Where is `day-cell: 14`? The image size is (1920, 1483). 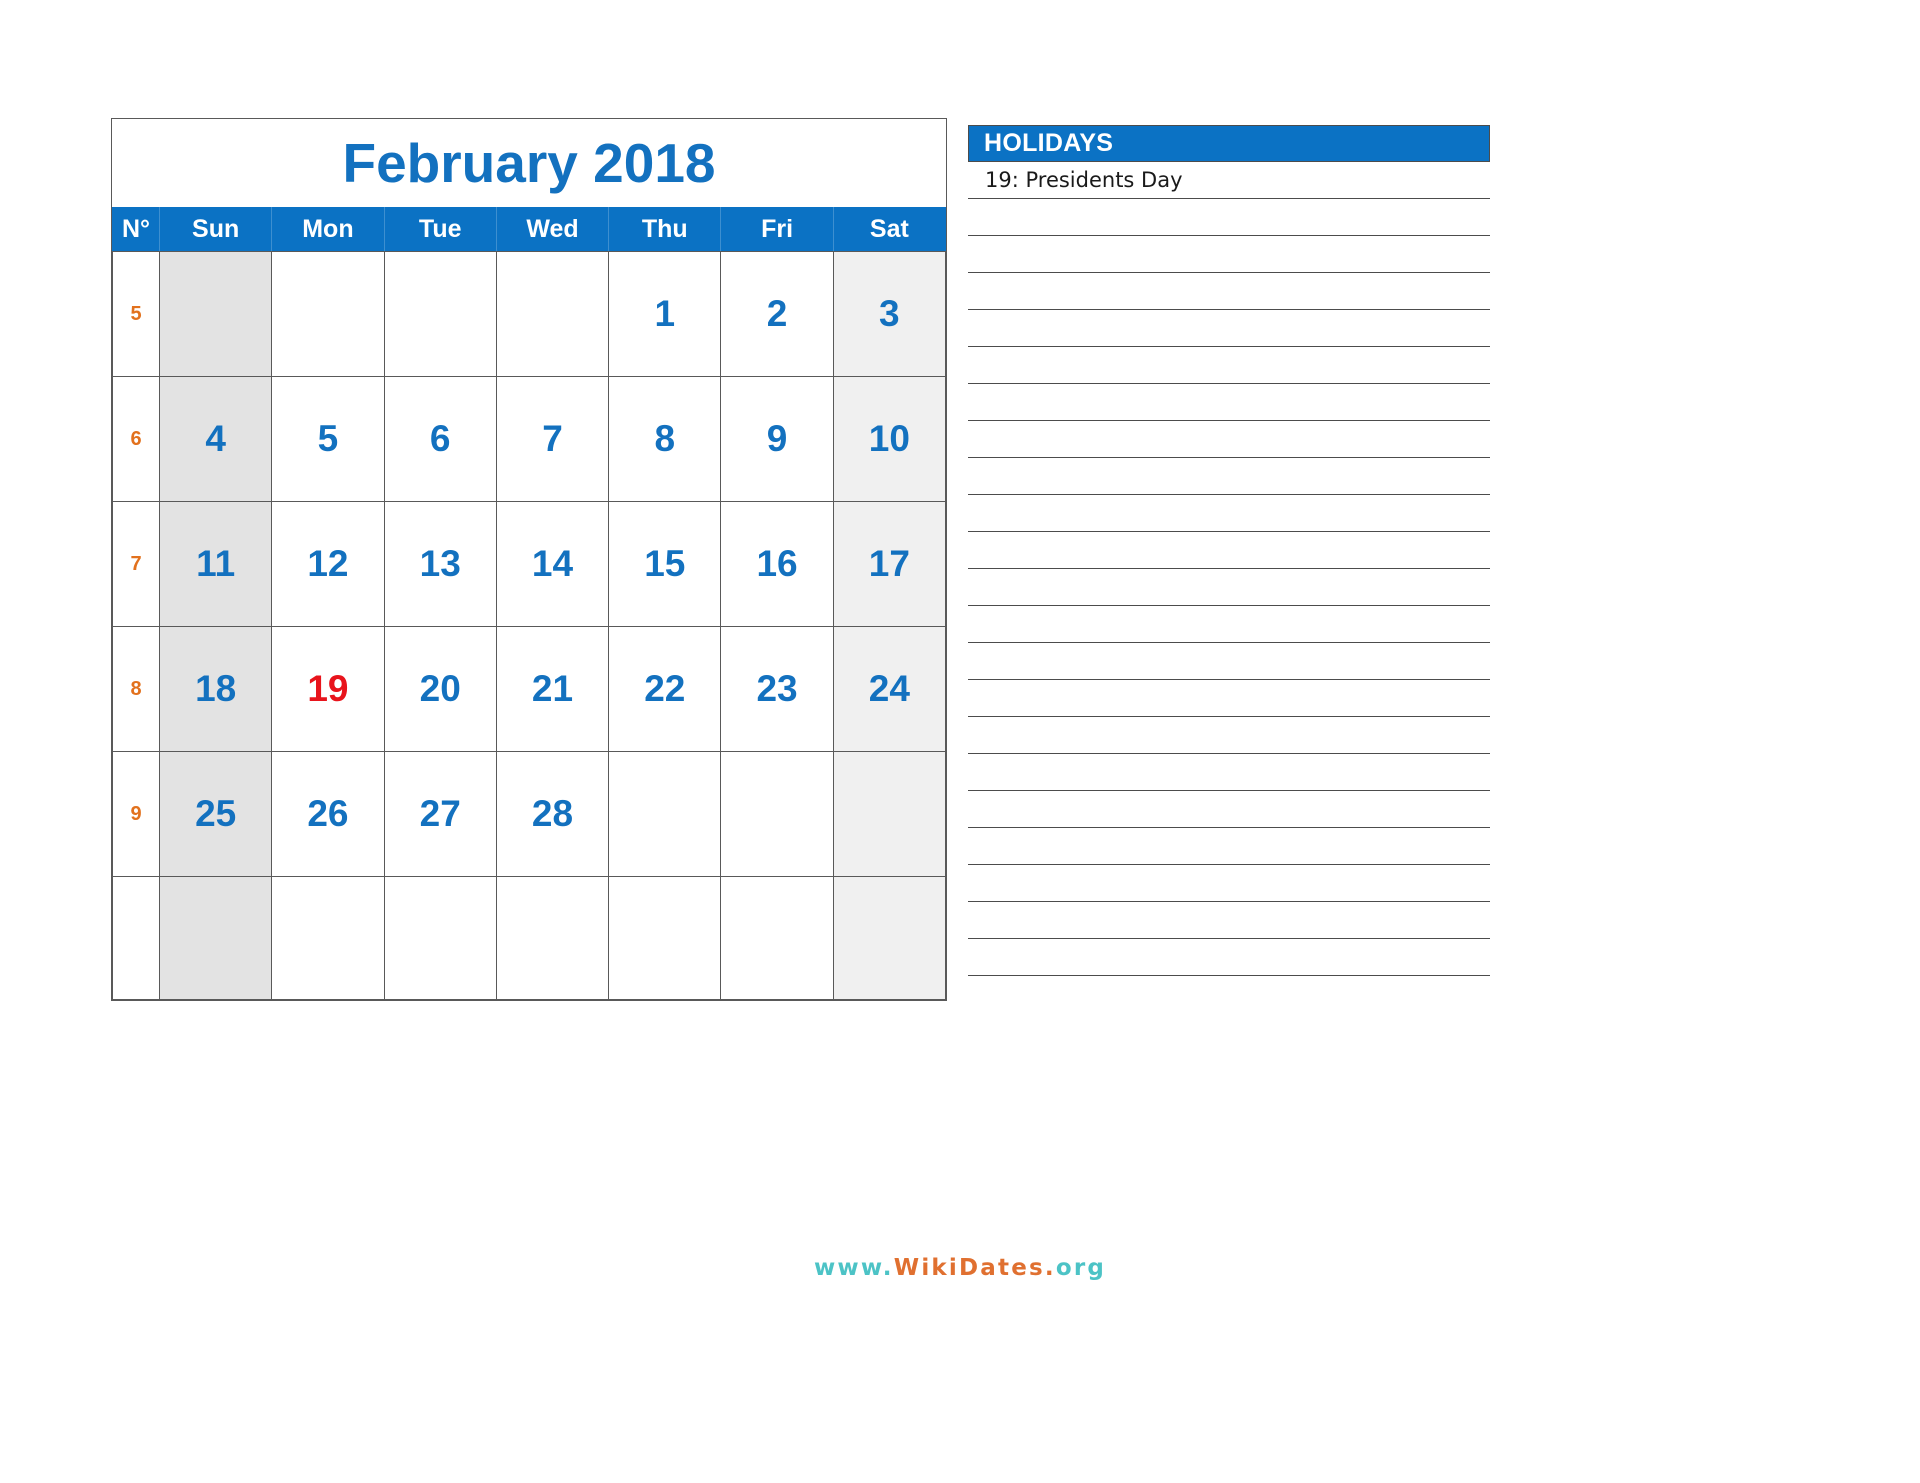 day-cell: 14 is located at coordinates (552, 564).